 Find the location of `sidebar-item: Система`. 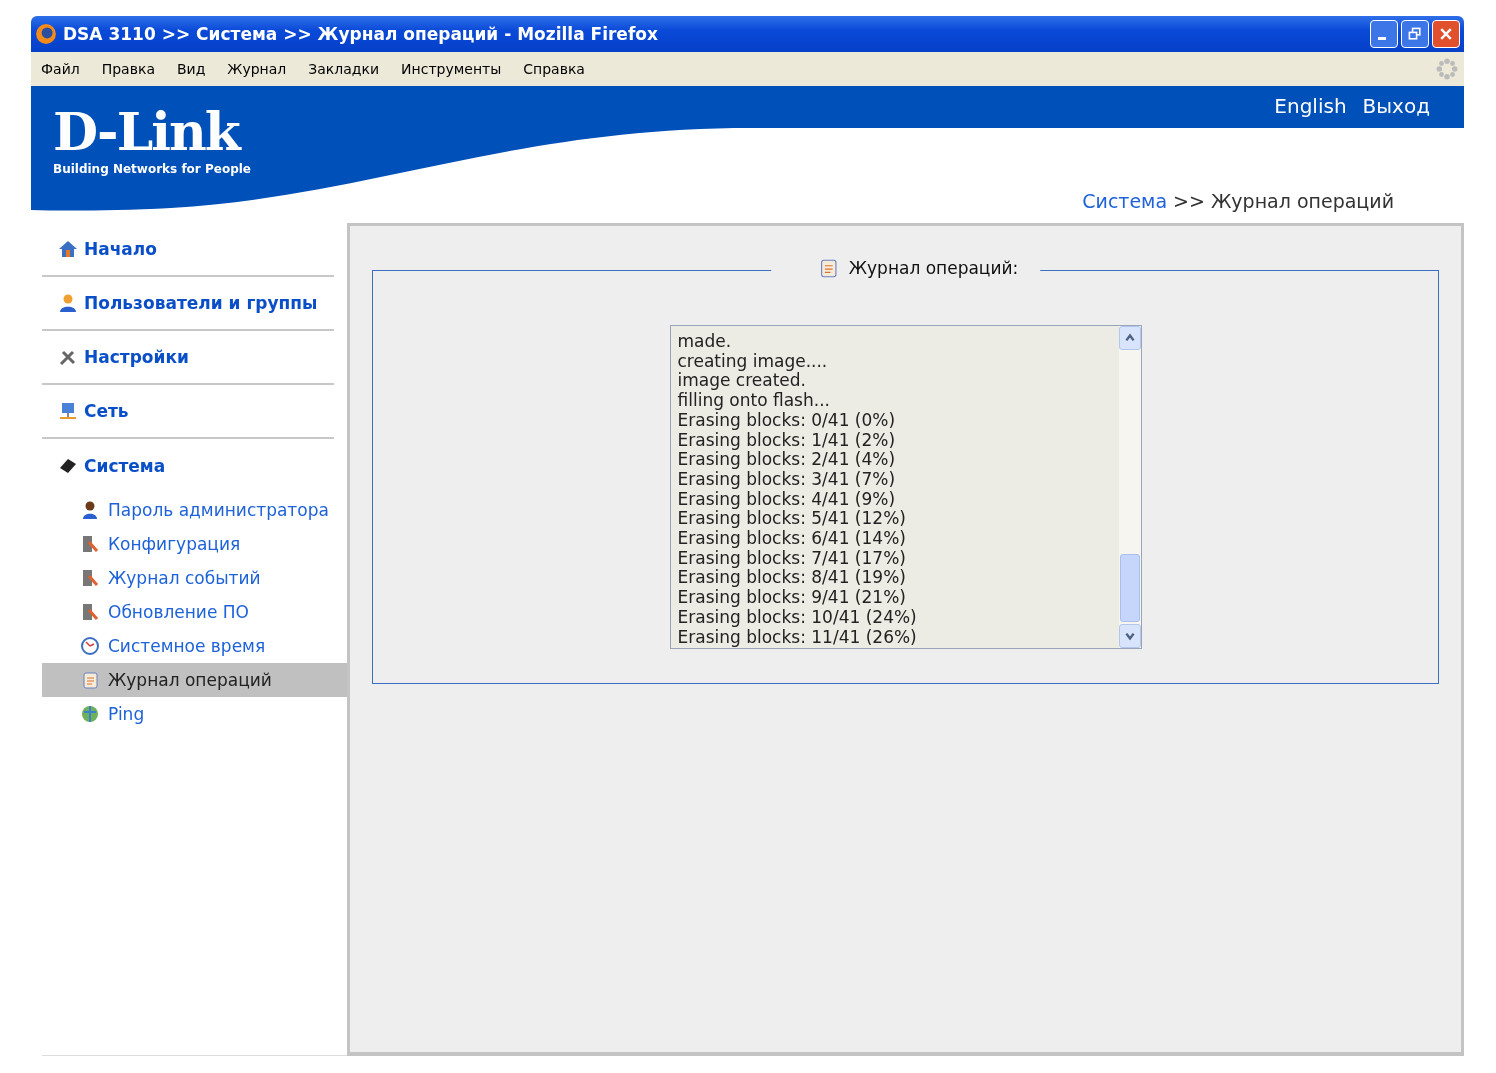

sidebar-item: Система is located at coordinates (188, 466).